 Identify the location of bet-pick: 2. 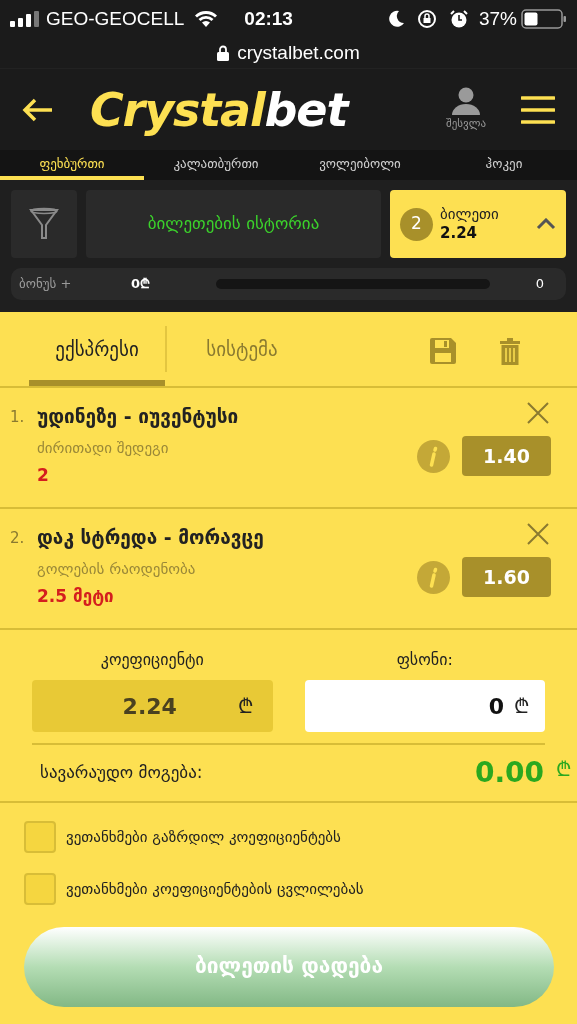
(43, 475).